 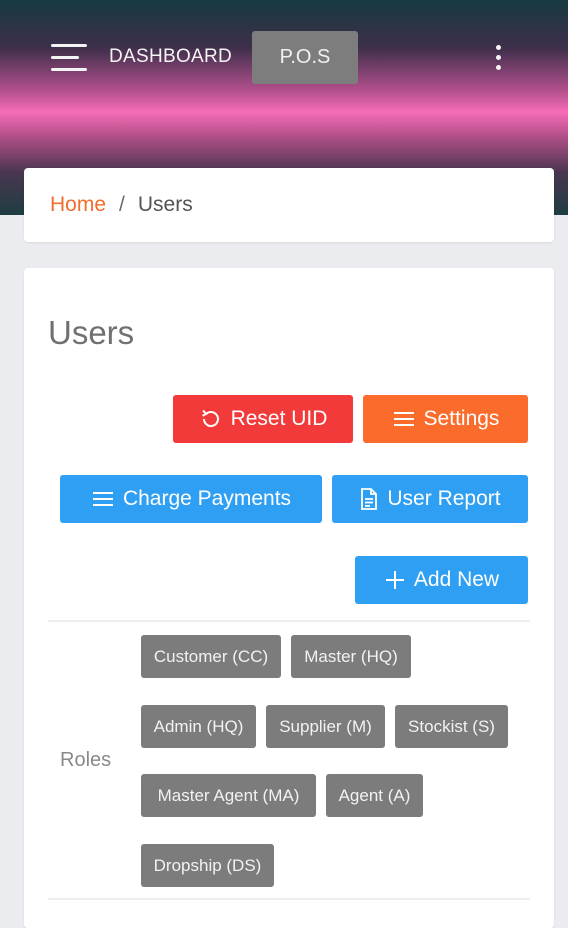 What do you see at coordinates (395, 580) in the screenshot?
I see `plus-icon` at bounding box center [395, 580].